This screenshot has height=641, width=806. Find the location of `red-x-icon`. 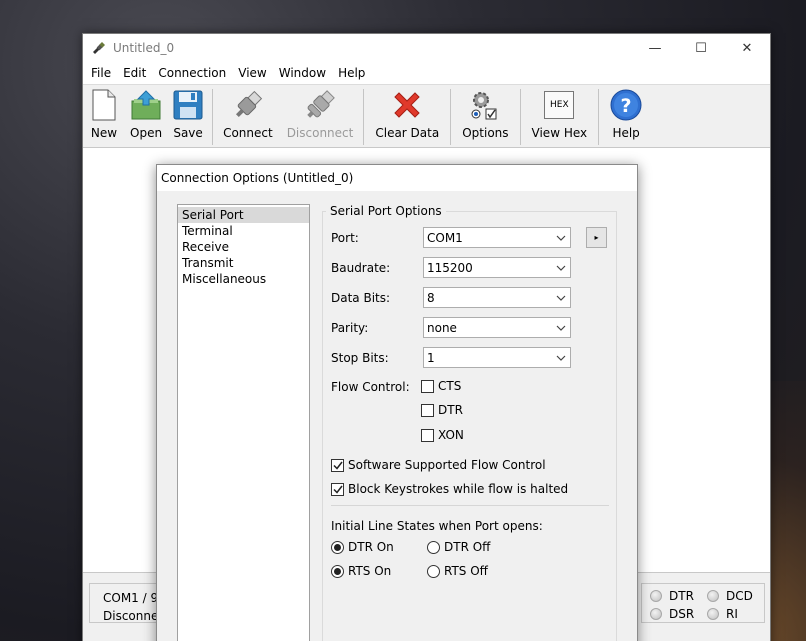

red-x-icon is located at coordinates (407, 105).